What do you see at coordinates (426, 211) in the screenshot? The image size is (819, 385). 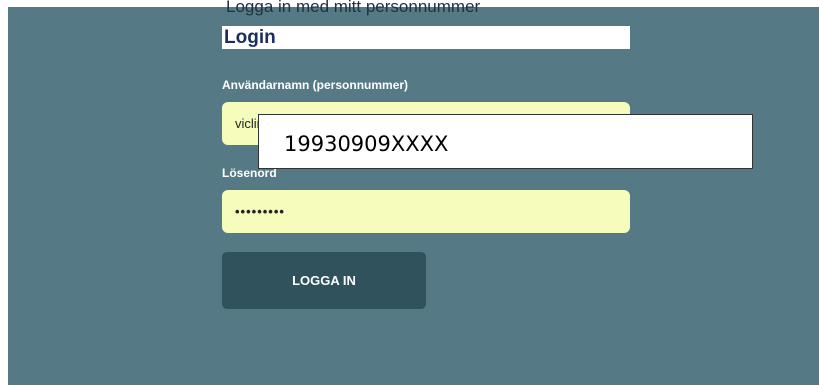 I see `password-input: •••••••••` at bounding box center [426, 211].